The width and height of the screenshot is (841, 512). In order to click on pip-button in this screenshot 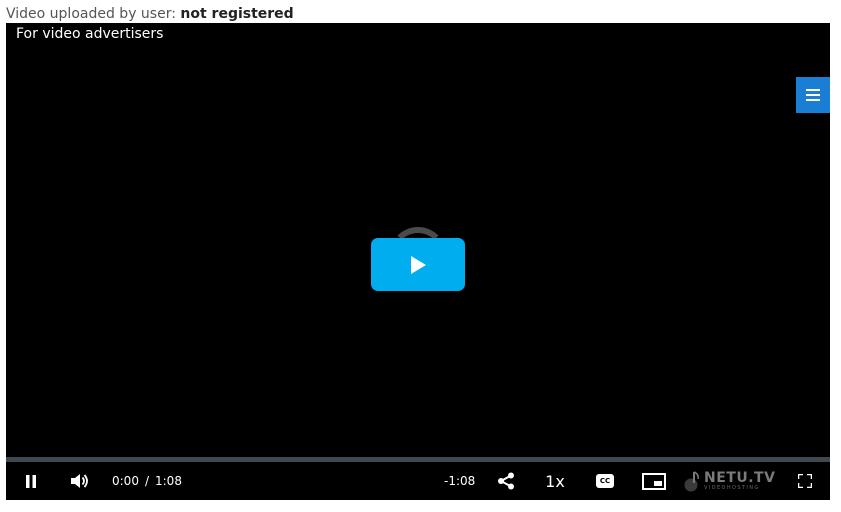, I will do `click(654, 481)`.